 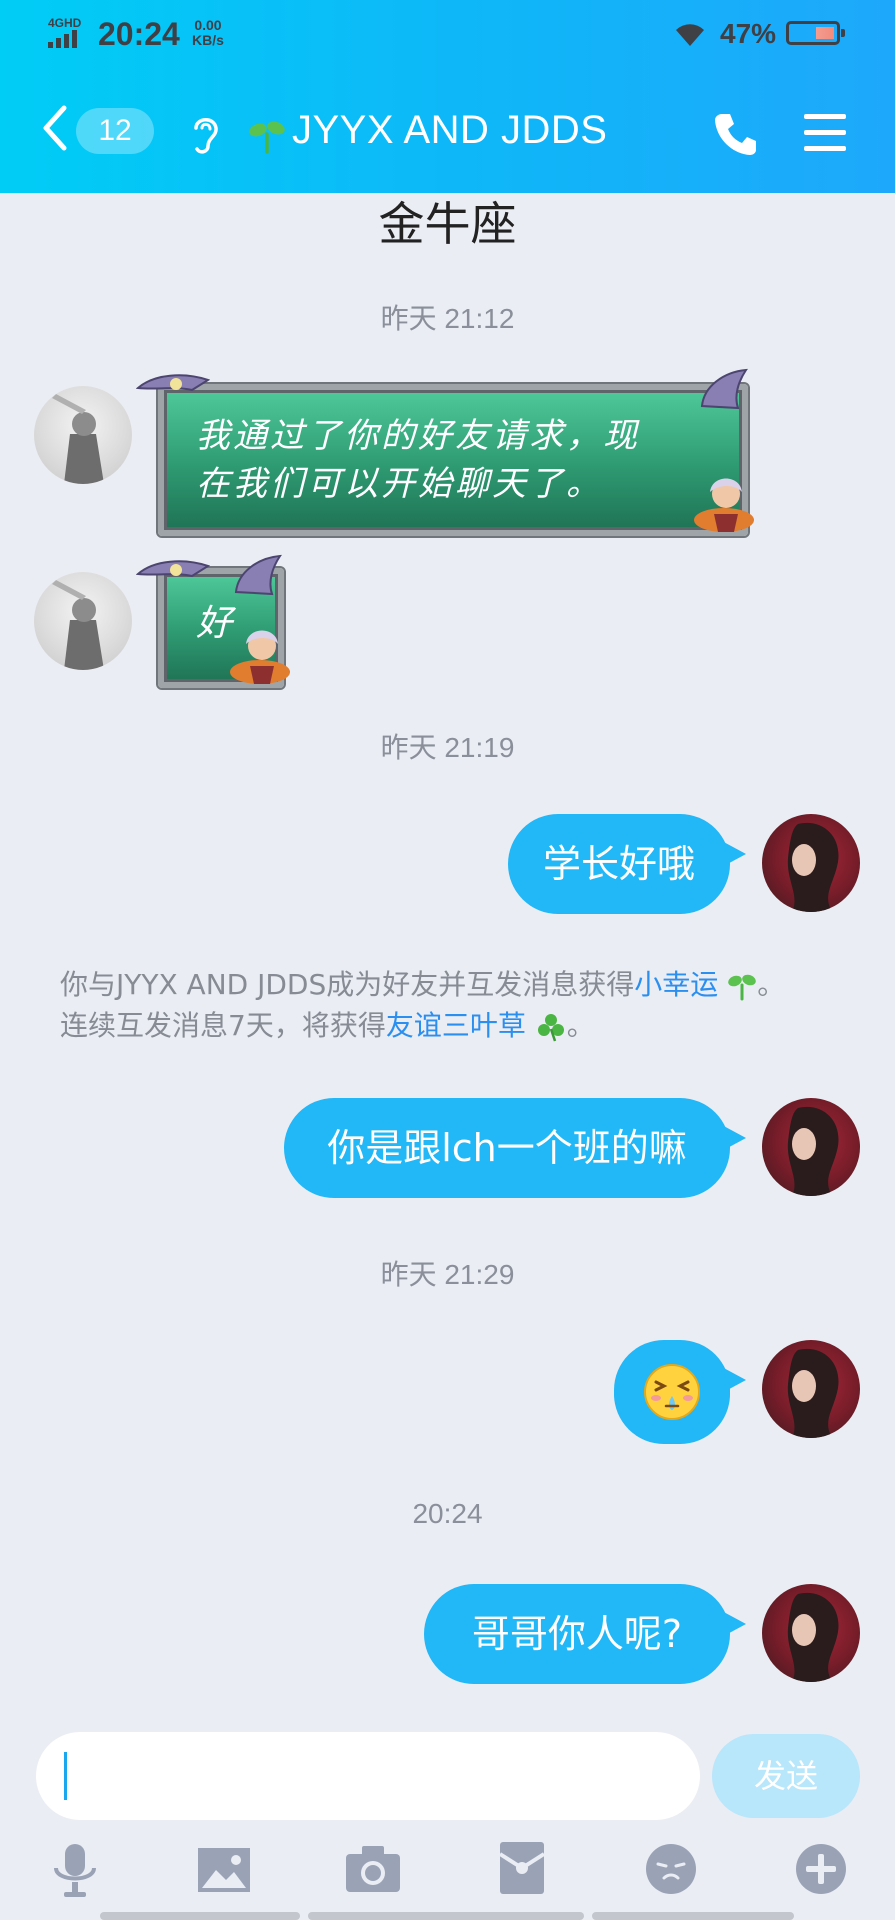 What do you see at coordinates (821, 1869) in the screenshot?
I see `plus-more-icon` at bounding box center [821, 1869].